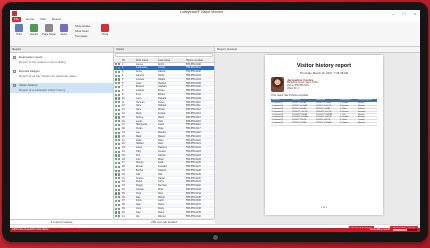 The width and height of the screenshot is (430, 248). I want to click on report-note: This visitor has 8 visits recorded., so click(290, 95).